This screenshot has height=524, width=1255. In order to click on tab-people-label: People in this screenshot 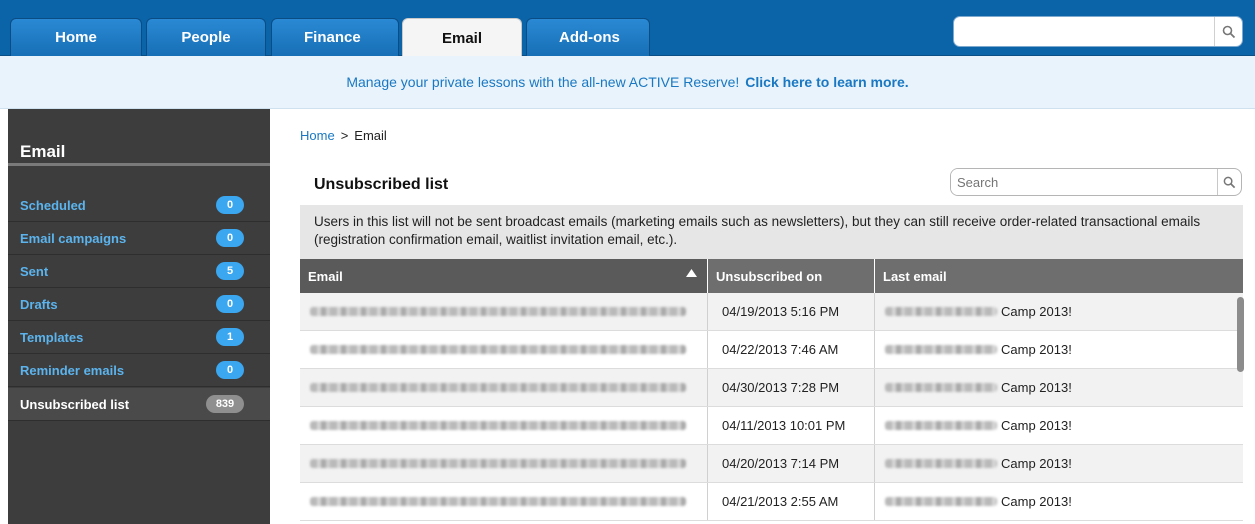, I will do `click(206, 37)`.